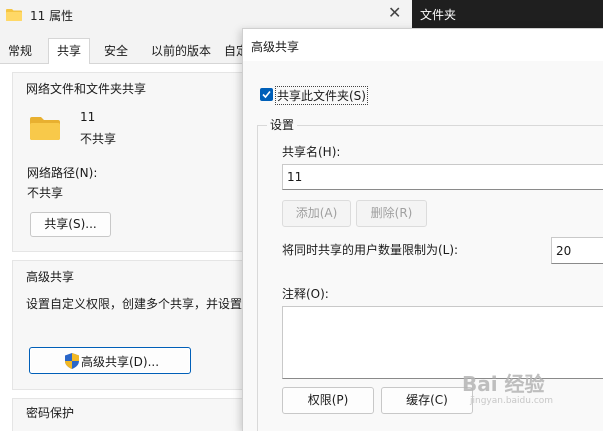 The height and width of the screenshot is (431, 603). What do you see at coordinates (20, 52) in the screenshot?
I see `tab-general: 常规` at bounding box center [20, 52].